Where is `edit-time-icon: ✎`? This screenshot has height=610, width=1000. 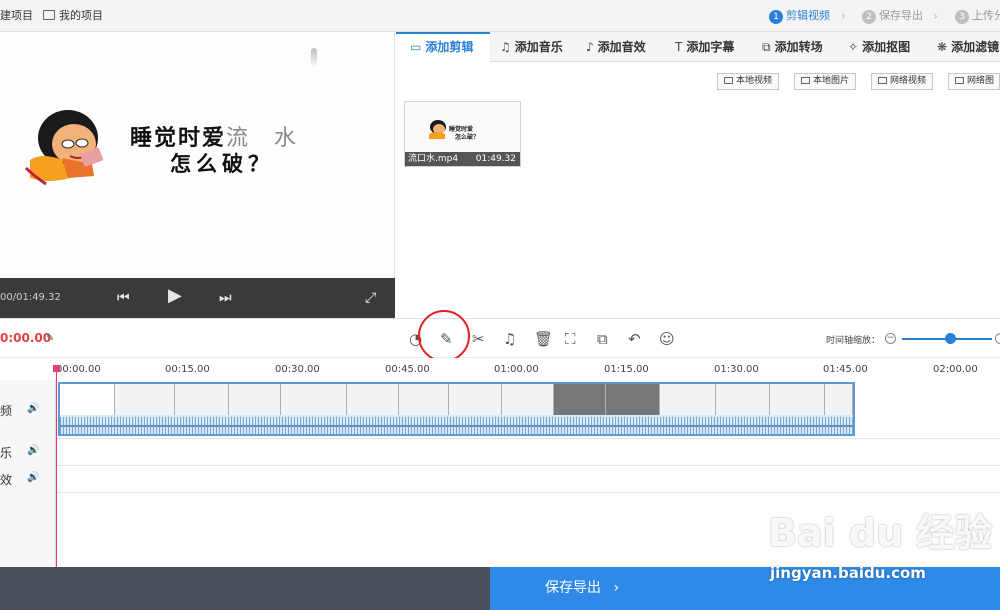 edit-time-icon: ✎ is located at coordinates (50, 338).